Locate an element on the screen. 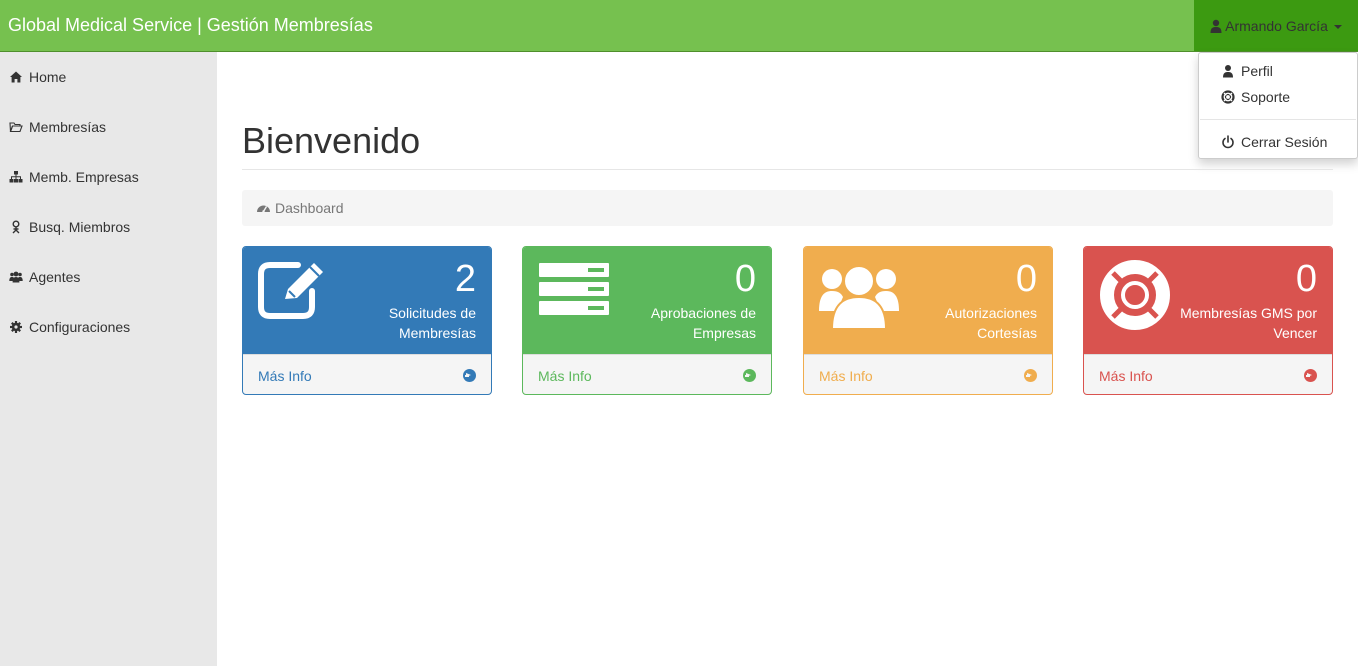  sidebar-item-label: Busq. Miembros is located at coordinates (80, 227).